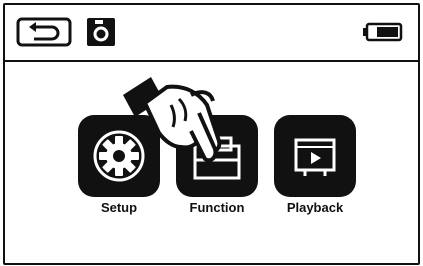 This screenshot has height=266, width=423. I want to click on battery-icon, so click(383, 32).